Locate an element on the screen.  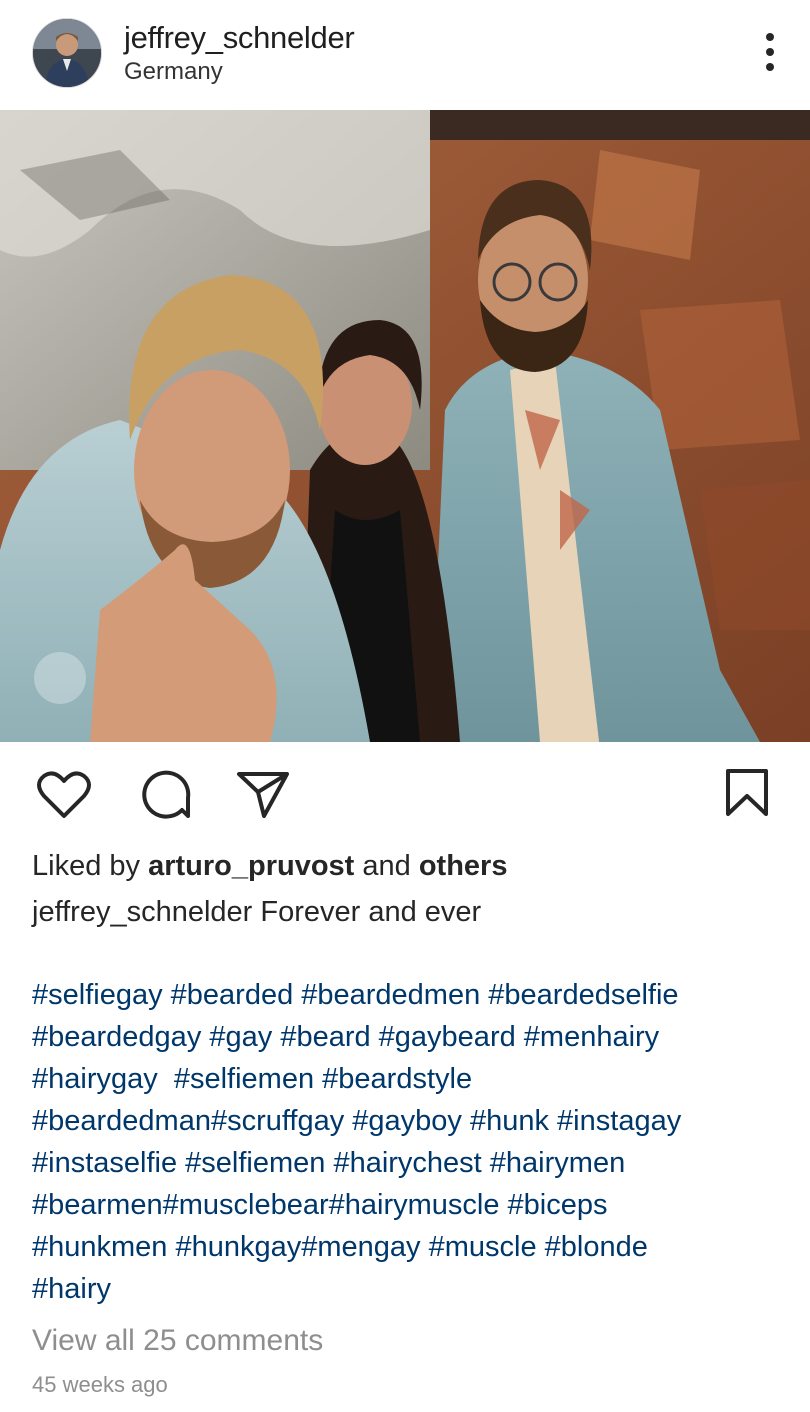
hashtag-line: #bearmen#musclebear#hairymuscle #biceps is located at coordinates (412, 1205).